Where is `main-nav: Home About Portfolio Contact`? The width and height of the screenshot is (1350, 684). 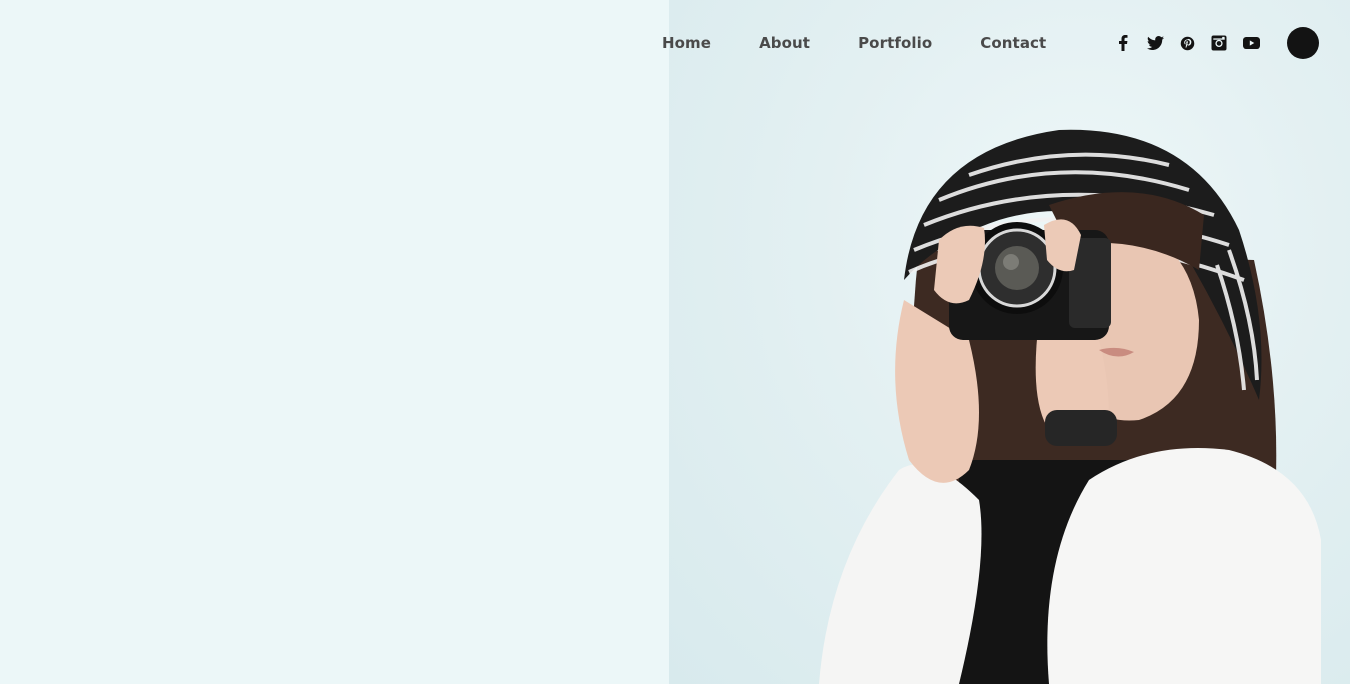 main-nav: Home About Portfolio Contact is located at coordinates (854, 43).